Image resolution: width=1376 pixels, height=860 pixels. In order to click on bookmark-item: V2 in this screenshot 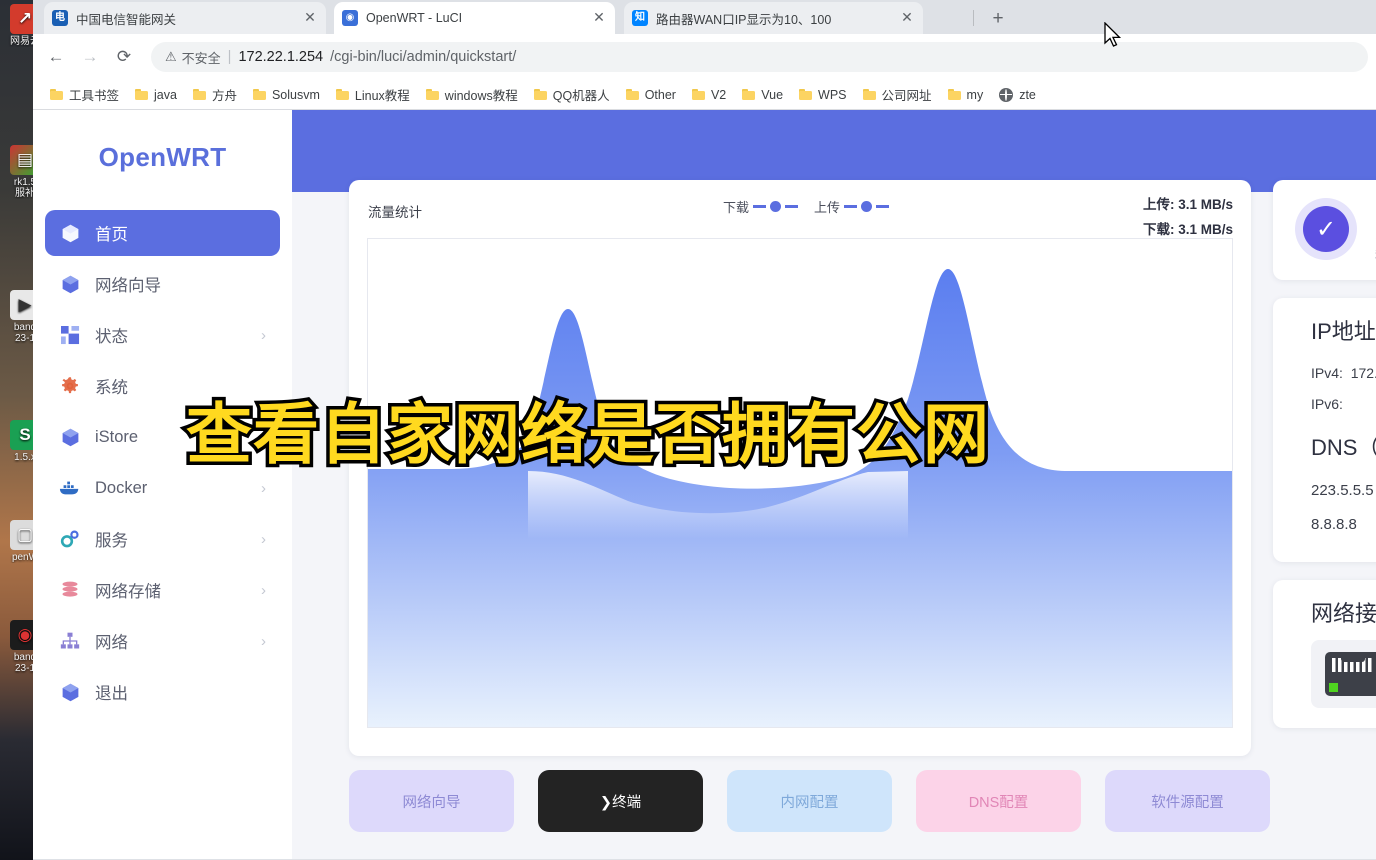, I will do `click(709, 95)`.